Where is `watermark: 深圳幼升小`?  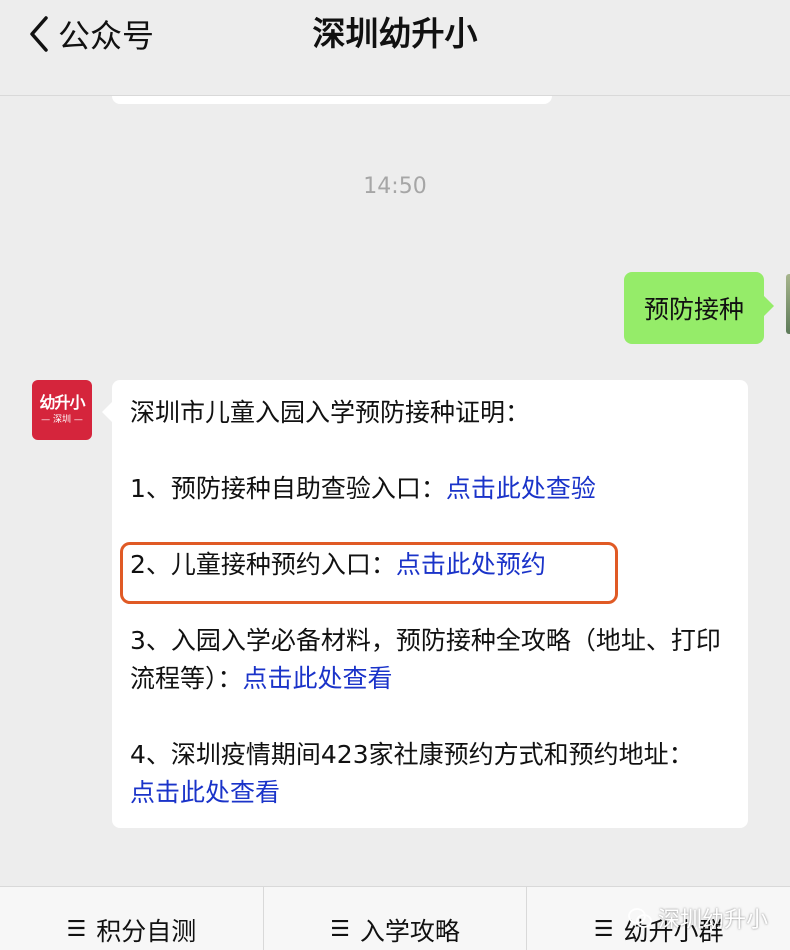 watermark: 深圳幼升小 is located at coordinates (698, 918).